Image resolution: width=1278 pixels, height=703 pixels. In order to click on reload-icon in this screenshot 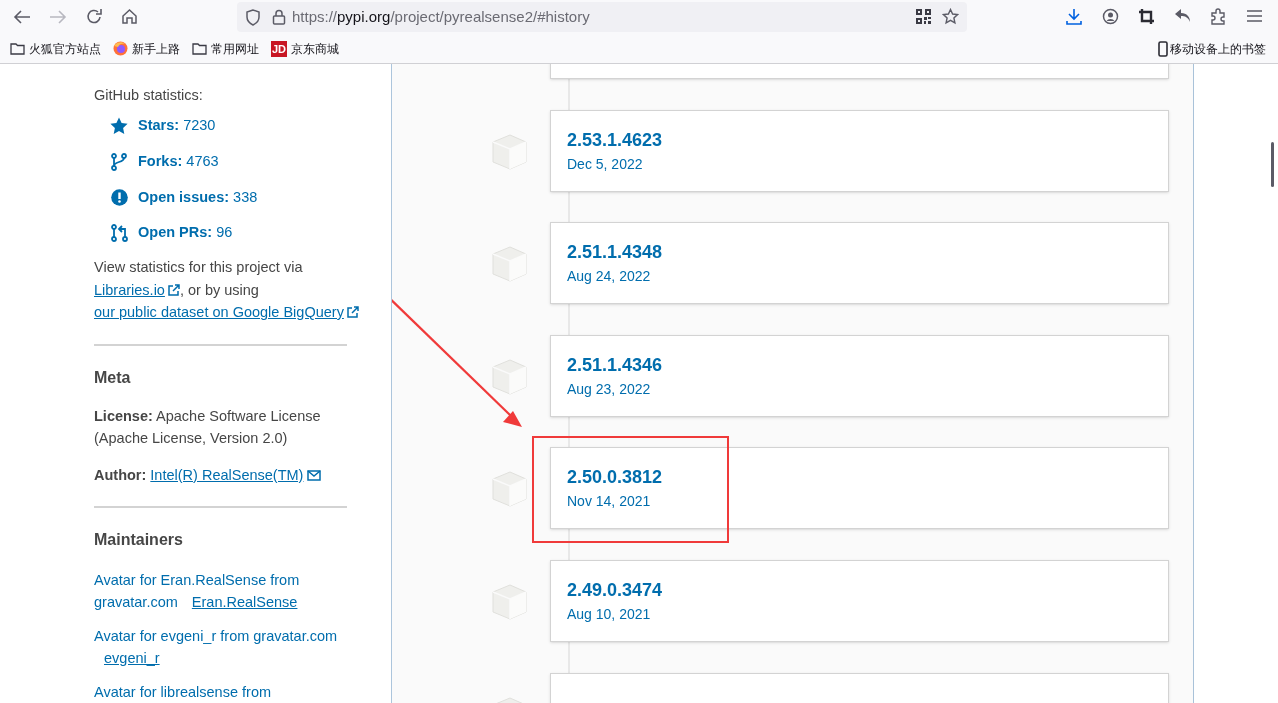, I will do `click(94, 16)`.